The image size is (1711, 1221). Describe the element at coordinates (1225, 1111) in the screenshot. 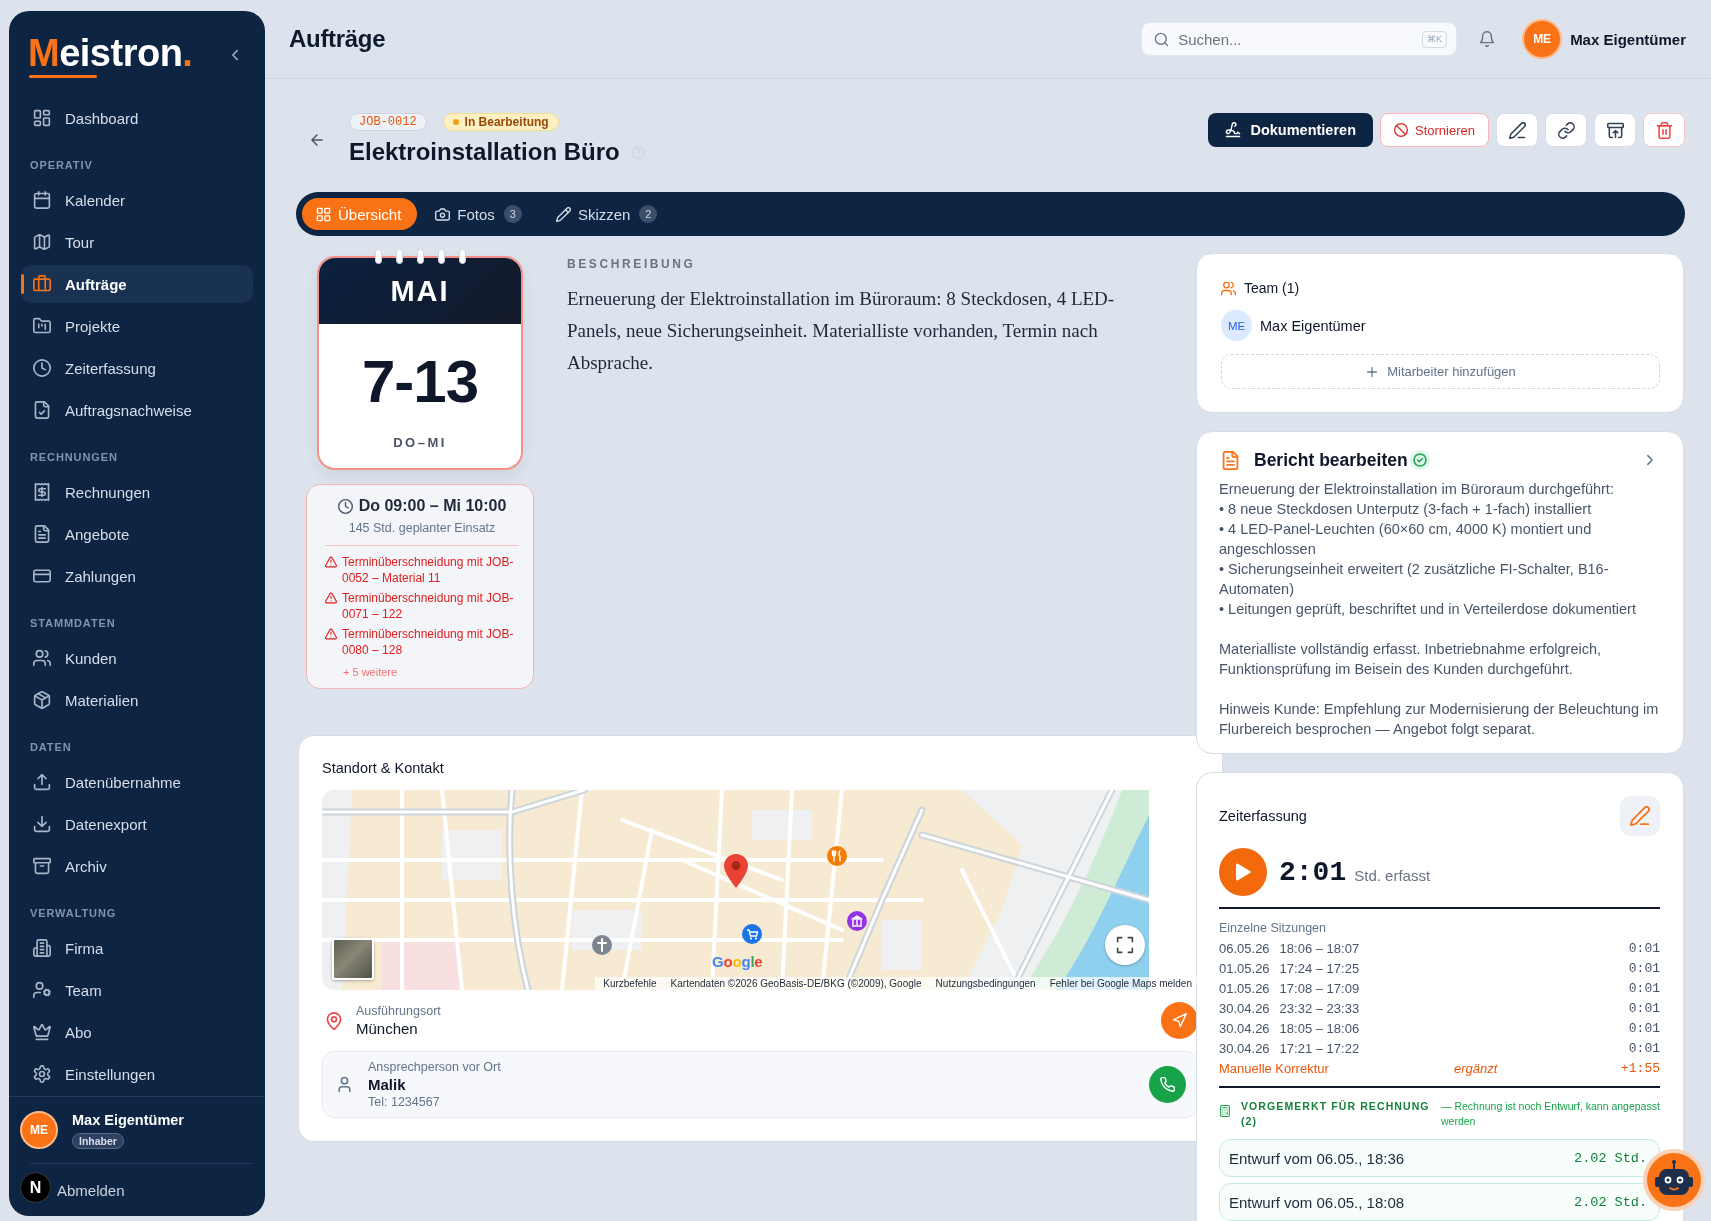

I see `calculator-icon` at that location.